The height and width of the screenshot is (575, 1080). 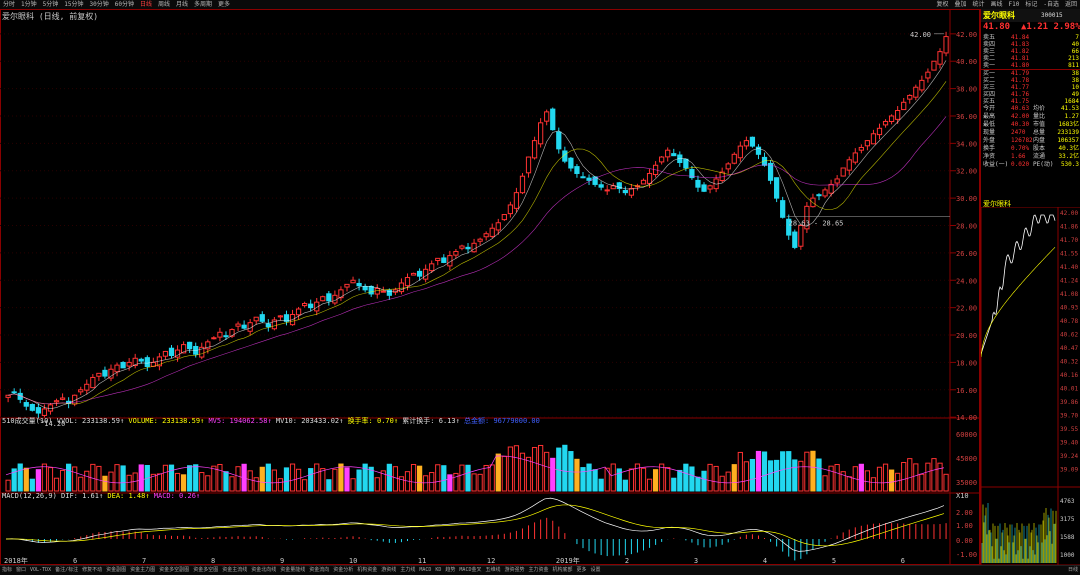 I want to click on toolbar-item-1: 1分钟, so click(x=29, y=4).